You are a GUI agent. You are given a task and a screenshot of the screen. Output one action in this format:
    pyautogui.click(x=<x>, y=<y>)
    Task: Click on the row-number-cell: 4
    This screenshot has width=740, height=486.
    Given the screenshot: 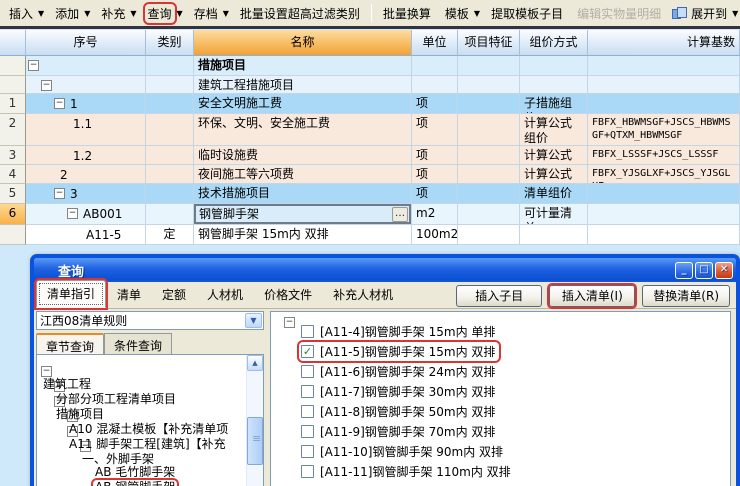 What is the action you would take?
    pyautogui.click(x=13, y=174)
    